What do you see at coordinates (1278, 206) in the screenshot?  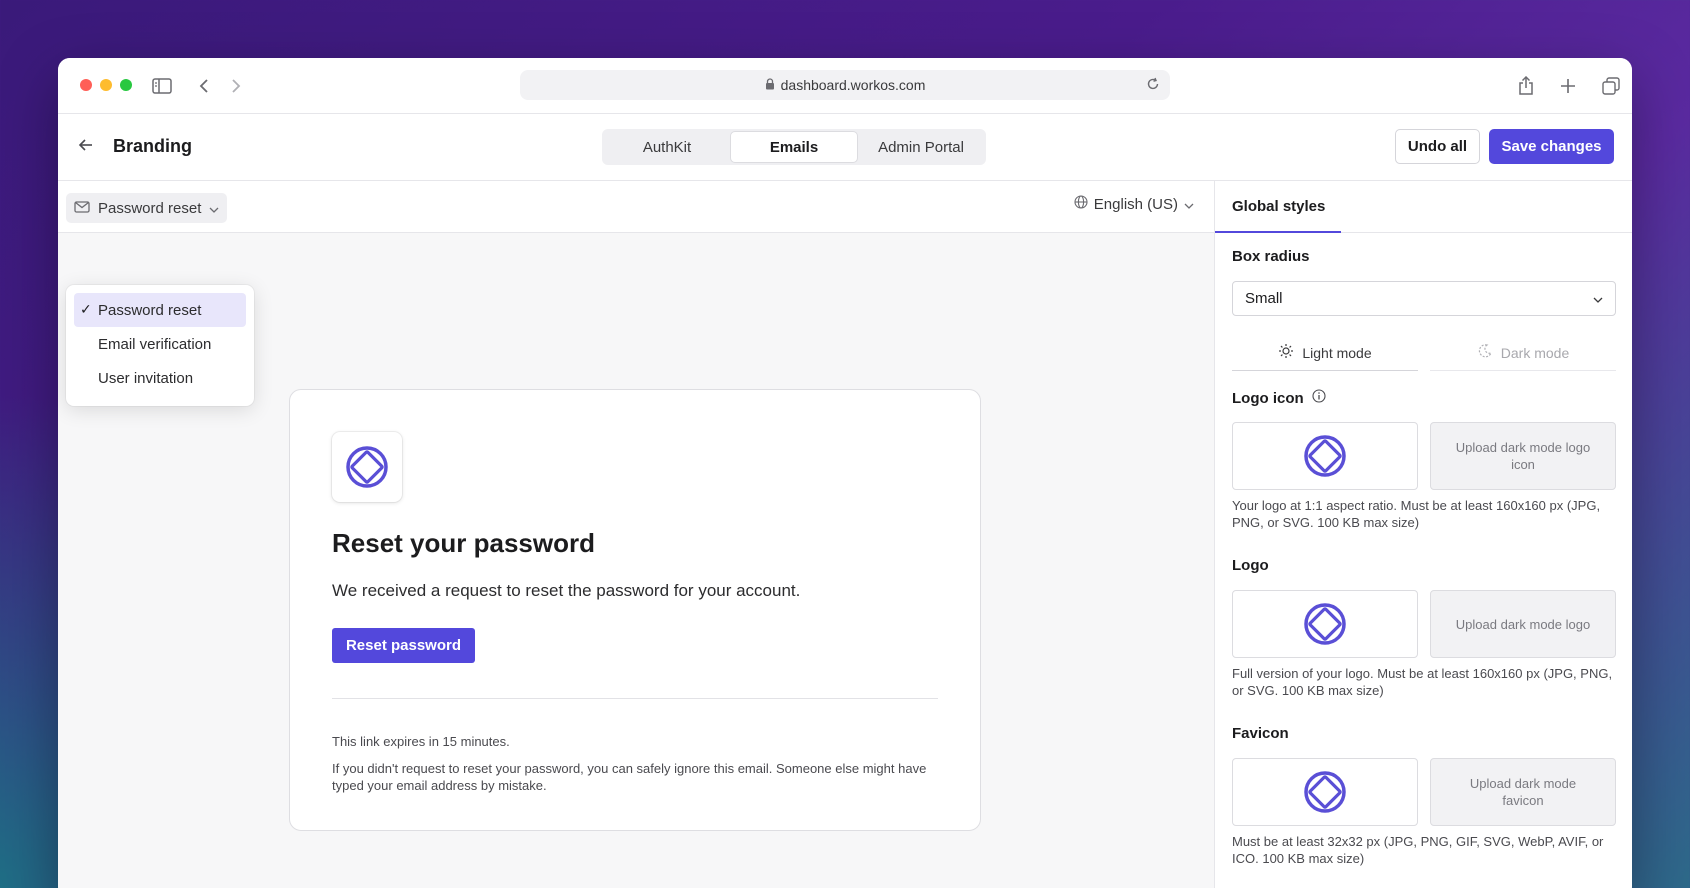 I see `tab-global-styles: Global styles` at bounding box center [1278, 206].